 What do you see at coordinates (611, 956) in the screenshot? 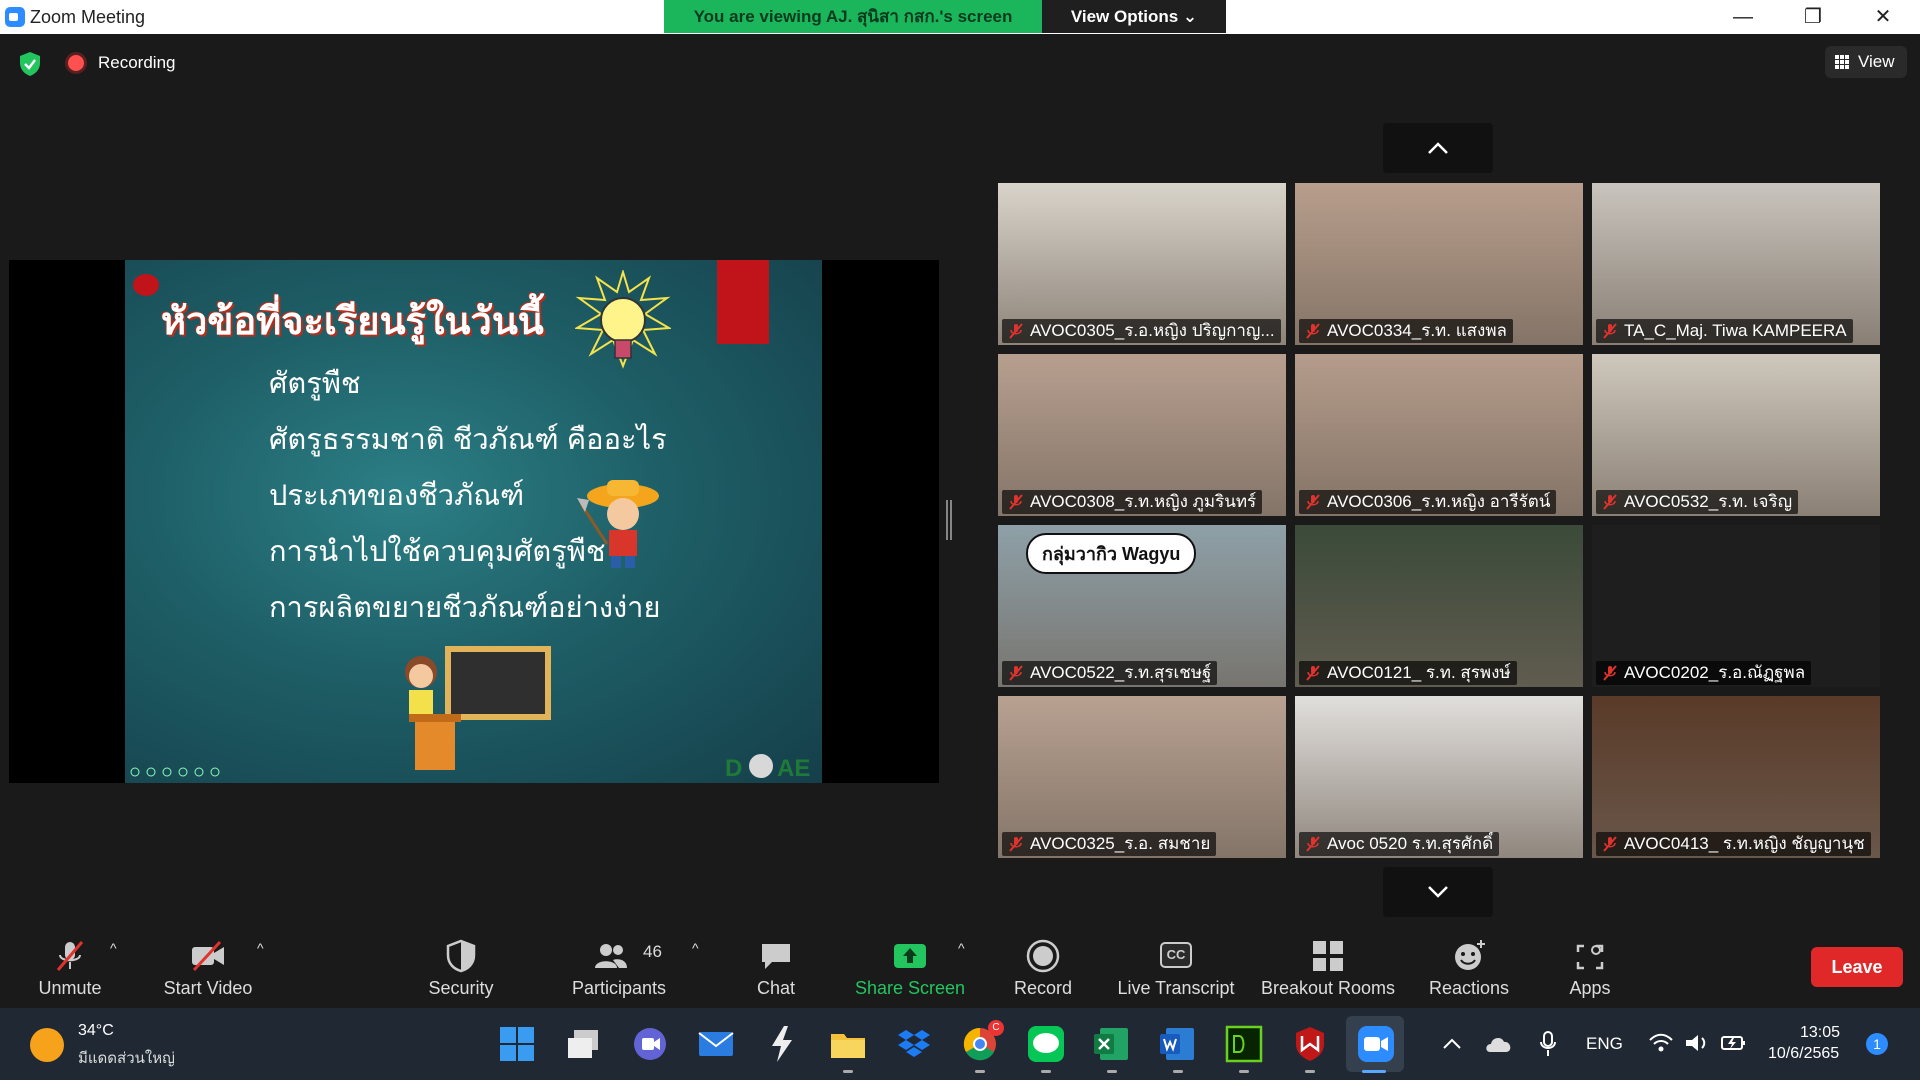
I see `participants-icon` at bounding box center [611, 956].